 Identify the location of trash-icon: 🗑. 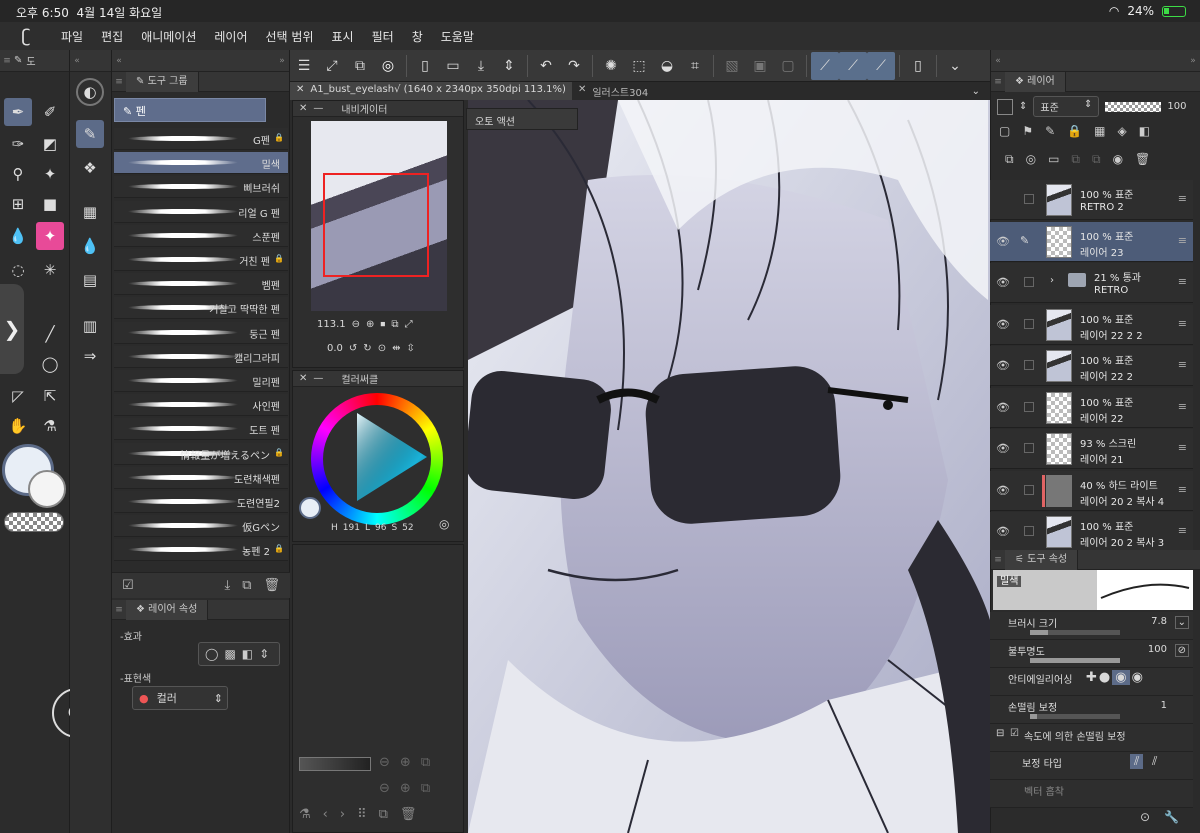
(408, 814).